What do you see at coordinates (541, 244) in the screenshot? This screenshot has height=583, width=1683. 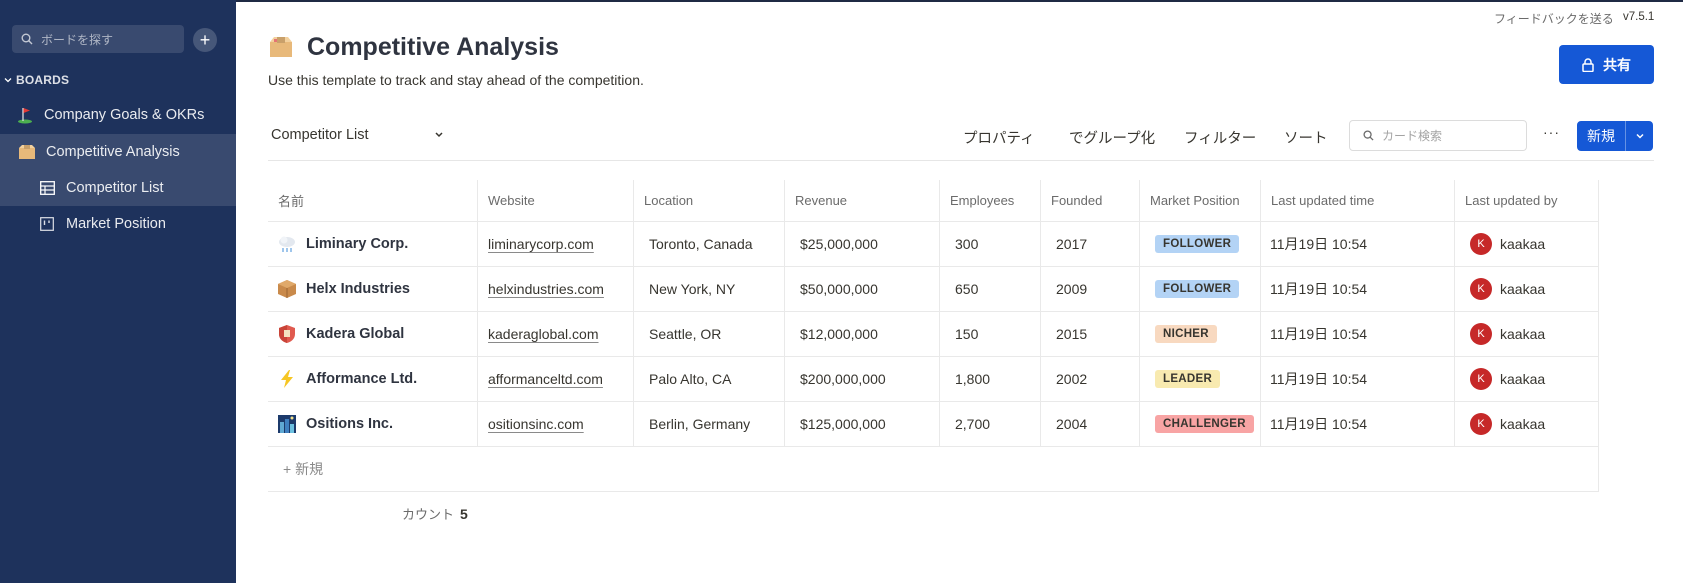 I see `website-link: liminarycorp.com` at bounding box center [541, 244].